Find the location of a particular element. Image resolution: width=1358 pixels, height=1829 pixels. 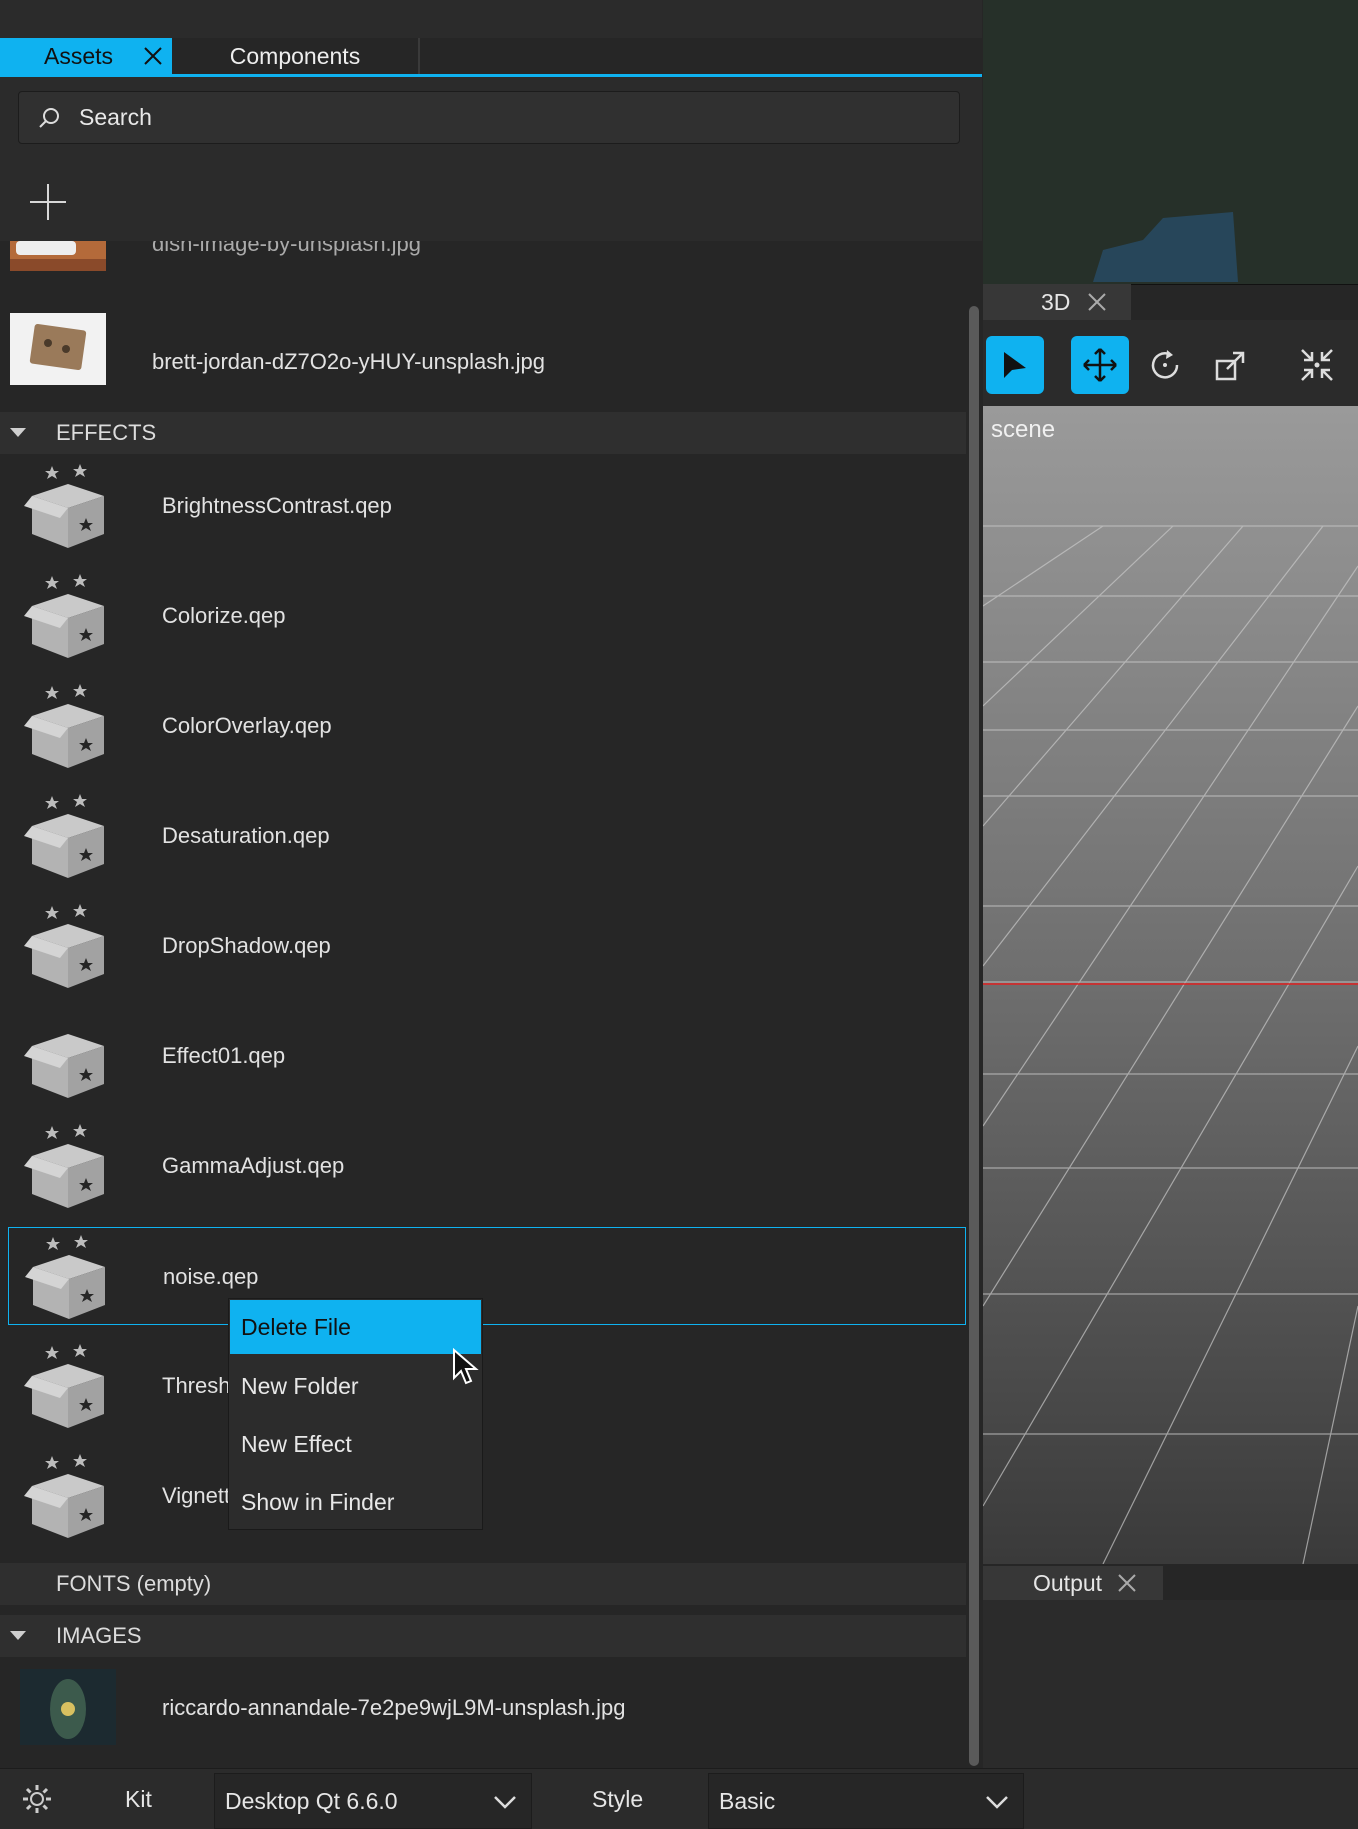

title-bar is located at coordinates (491, 19).